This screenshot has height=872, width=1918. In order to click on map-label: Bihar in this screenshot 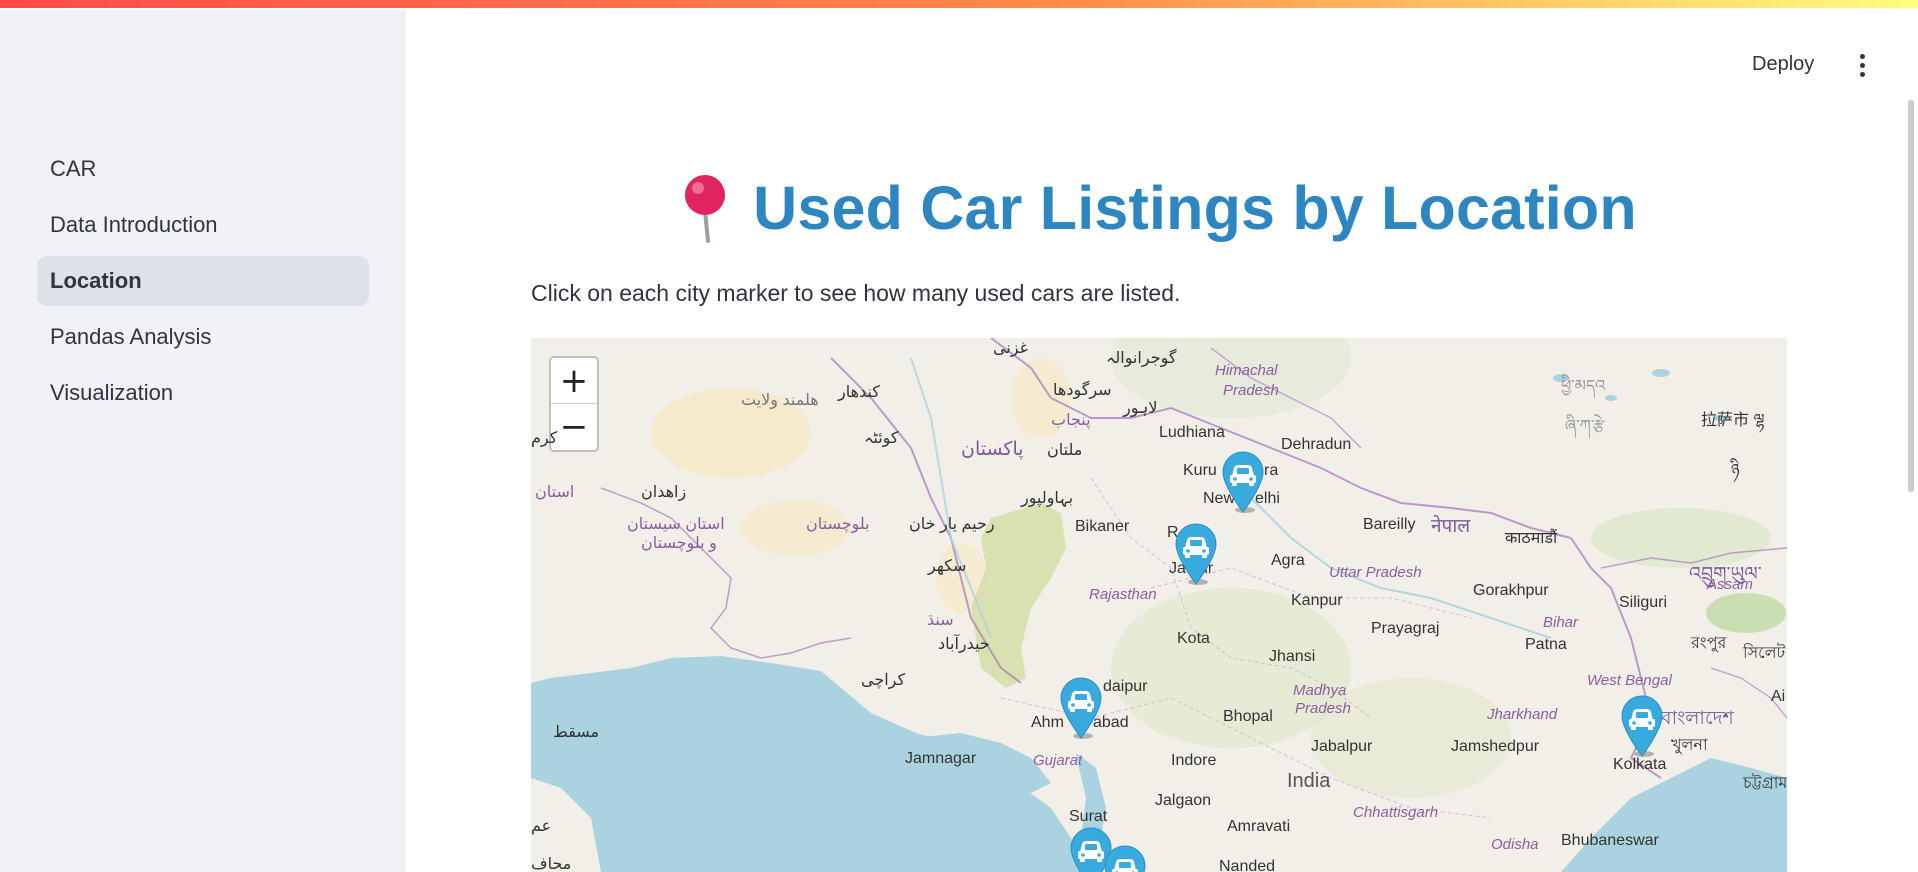, I will do `click(1561, 622)`.